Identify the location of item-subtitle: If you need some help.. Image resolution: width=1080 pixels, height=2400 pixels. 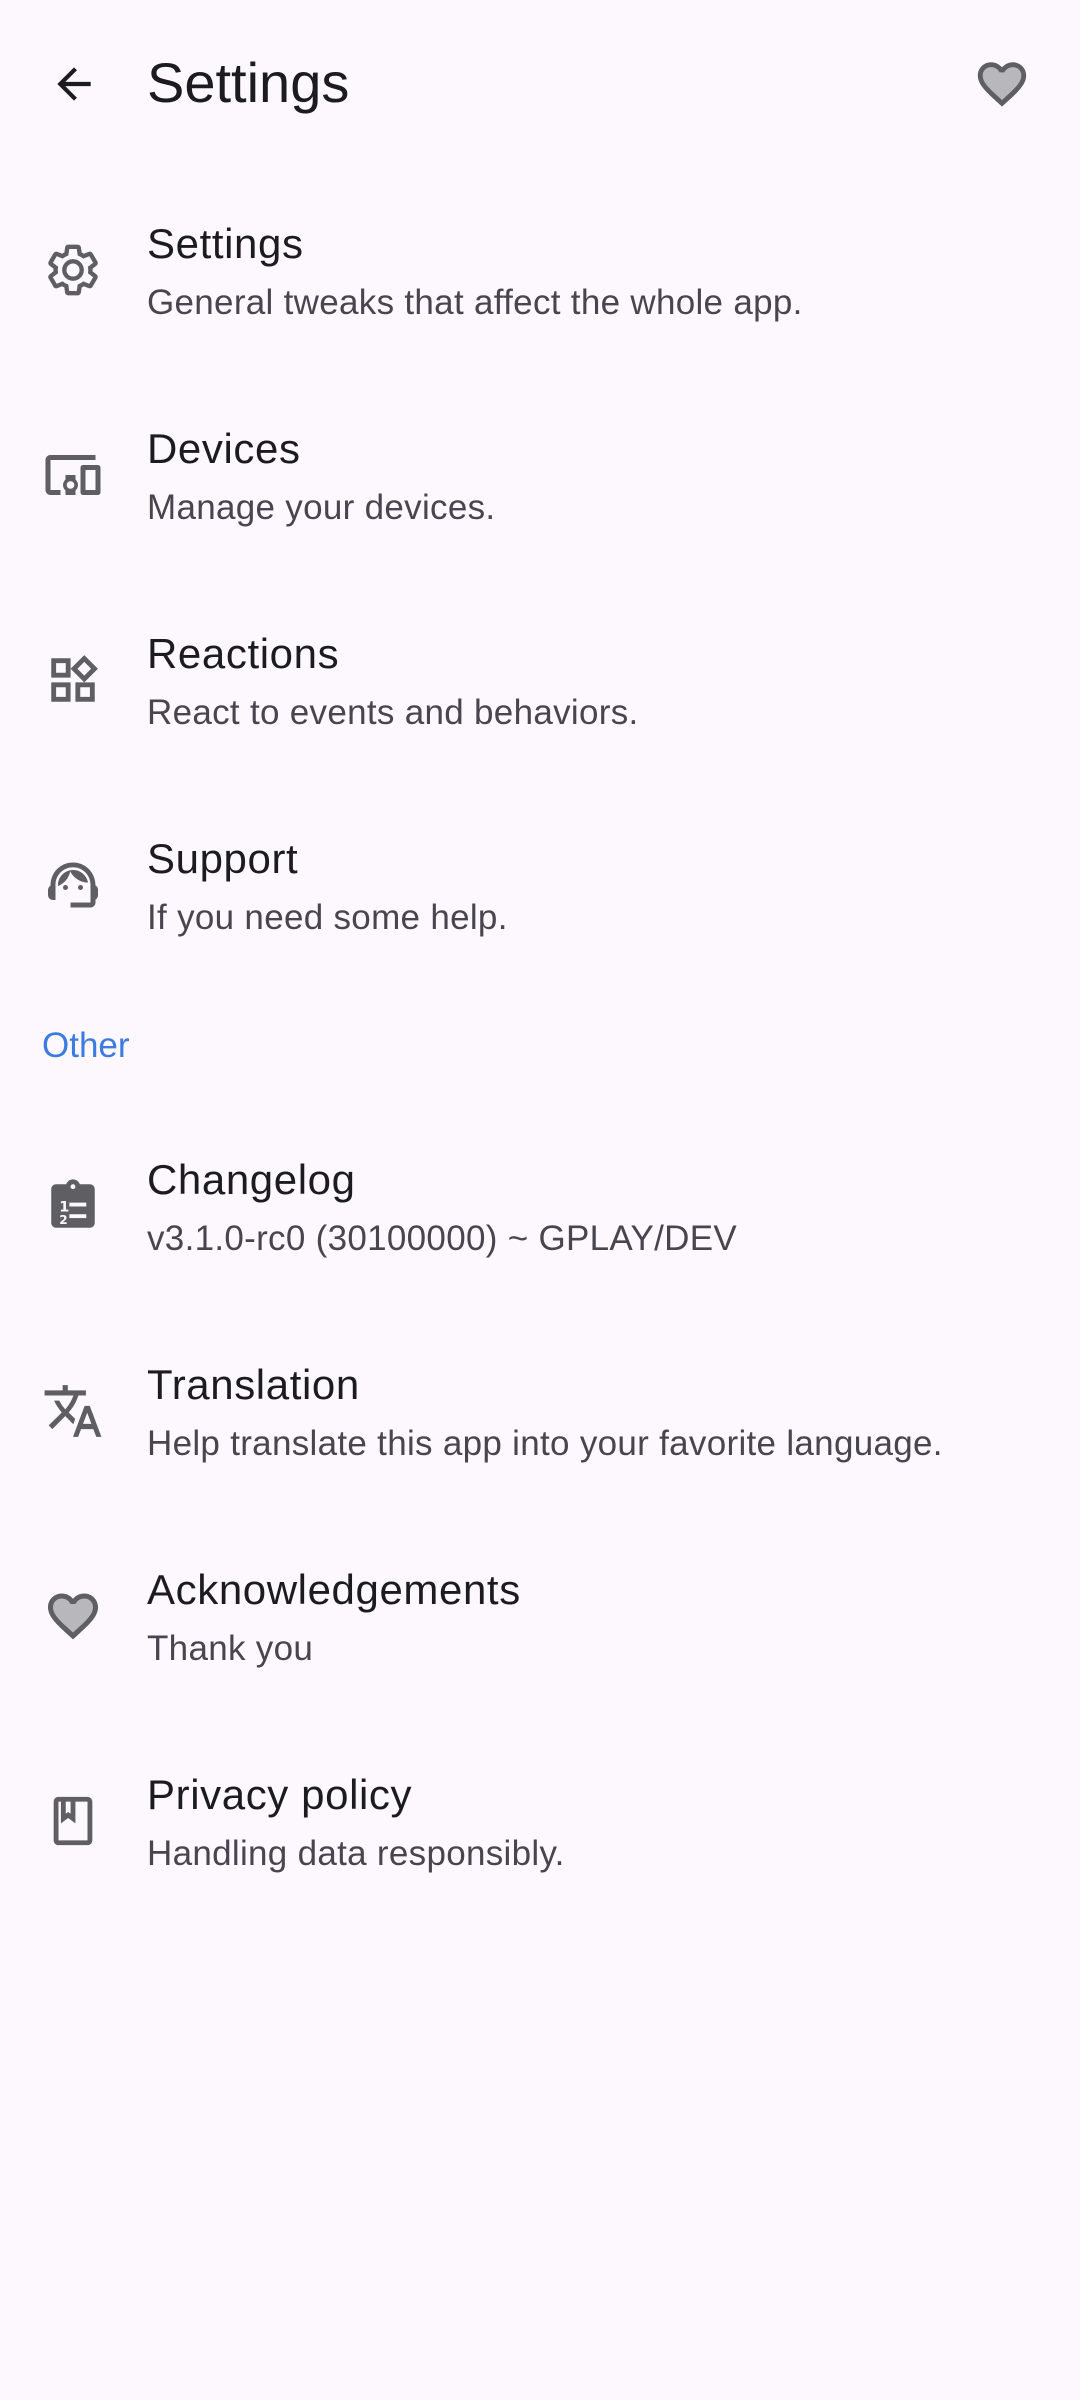
(327, 917).